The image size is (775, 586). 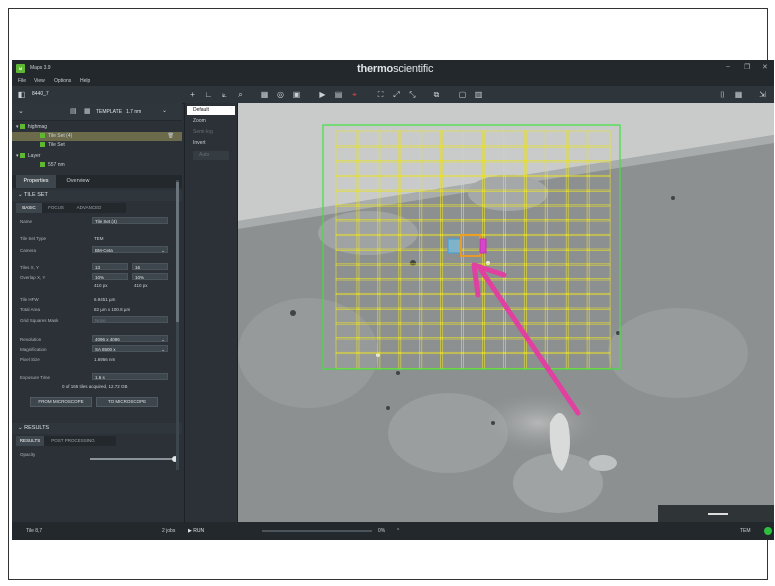 What do you see at coordinates (231, 109) in the screenshot?
I see `collapse-chevron-icon: ‹` at bounding box center [231, 109].